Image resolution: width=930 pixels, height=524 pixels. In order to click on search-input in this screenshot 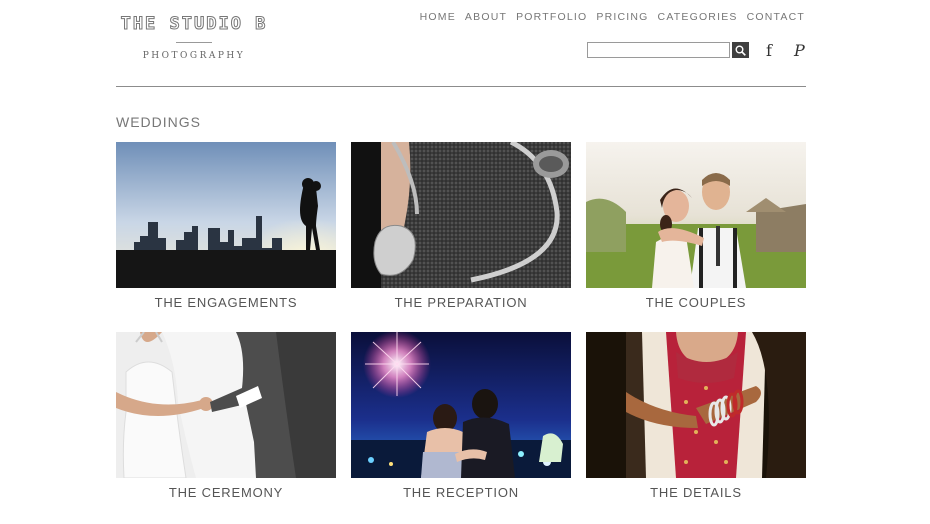, I will do `click(658, 50)`.